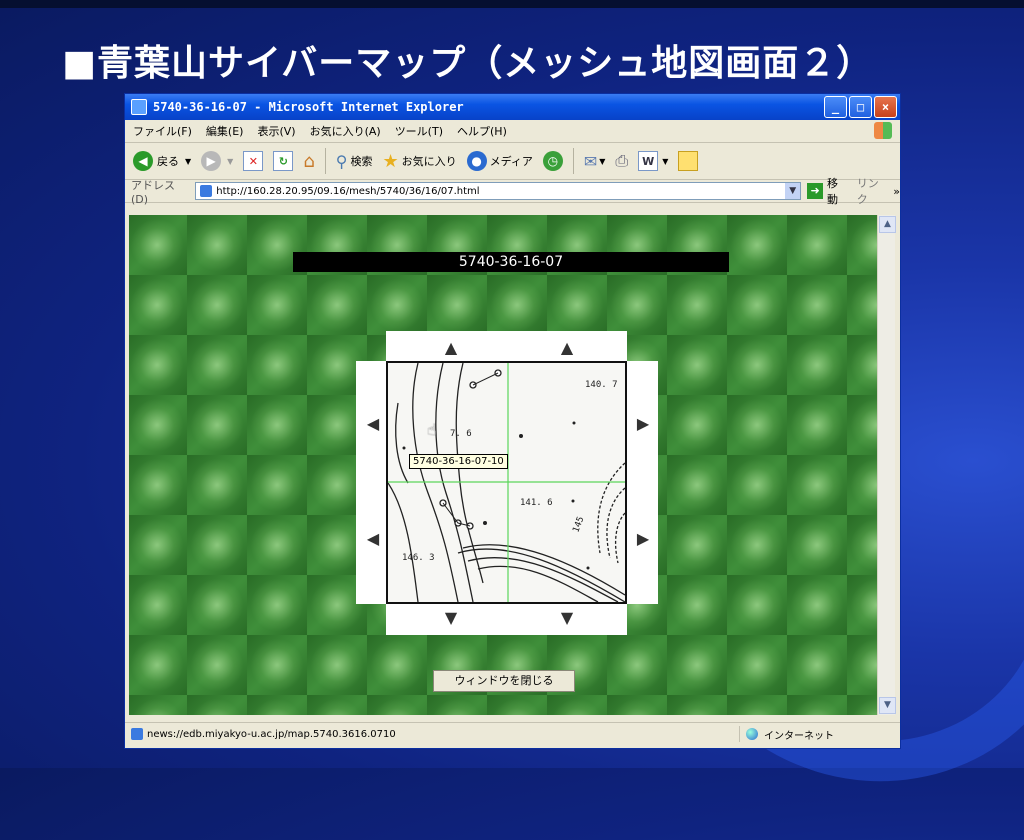 This screenshot has height=840, width=1024. I want to click on toolbar-separator, so click(325, 161).